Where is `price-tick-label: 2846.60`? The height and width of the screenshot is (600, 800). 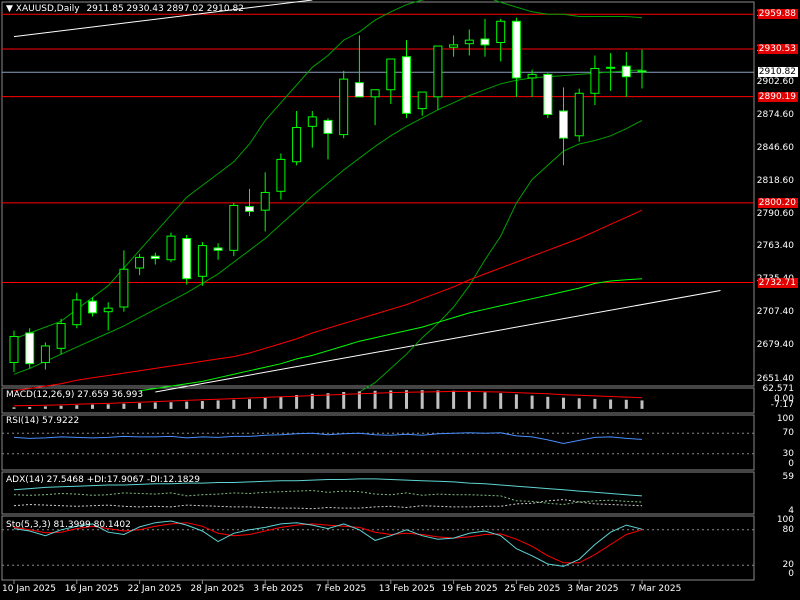
price-tick-label: 2846.60 is located at coordinates (775, 148).